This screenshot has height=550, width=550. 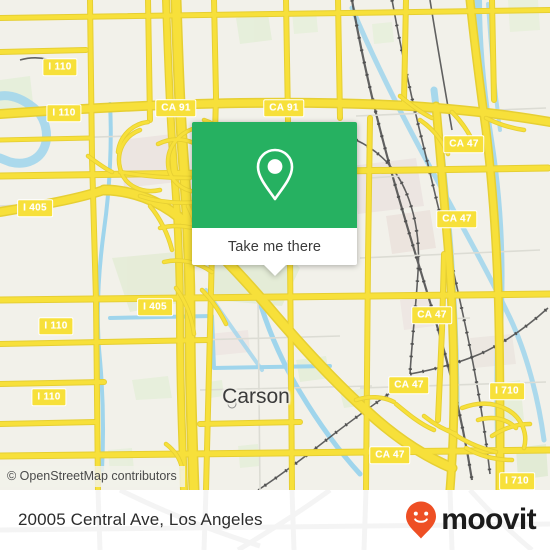 I want to click on popup-icon-area, so click(x=274, y=175).